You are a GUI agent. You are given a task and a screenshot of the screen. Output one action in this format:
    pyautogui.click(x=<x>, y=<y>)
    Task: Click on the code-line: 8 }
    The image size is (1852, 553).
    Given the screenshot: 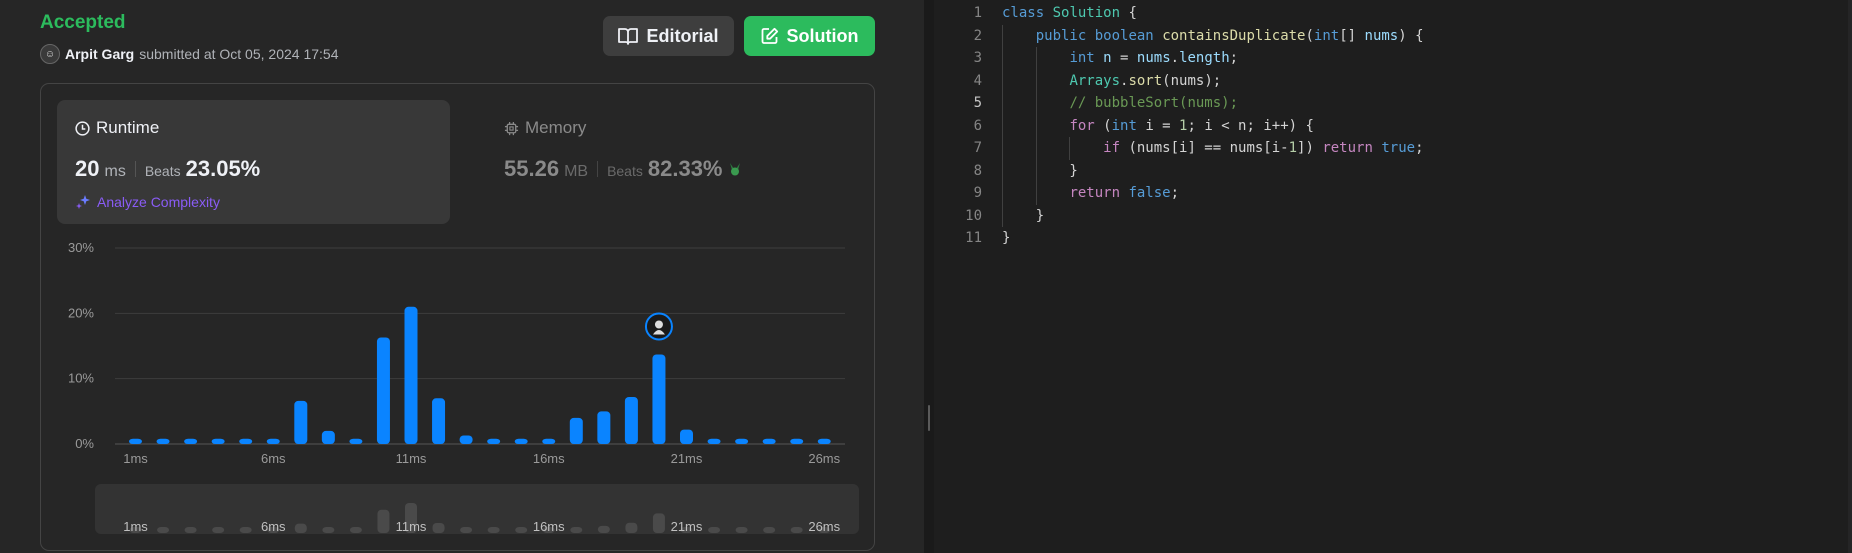 What is the action you would take?
    pyautogui.click(x=1179, y=170)
    